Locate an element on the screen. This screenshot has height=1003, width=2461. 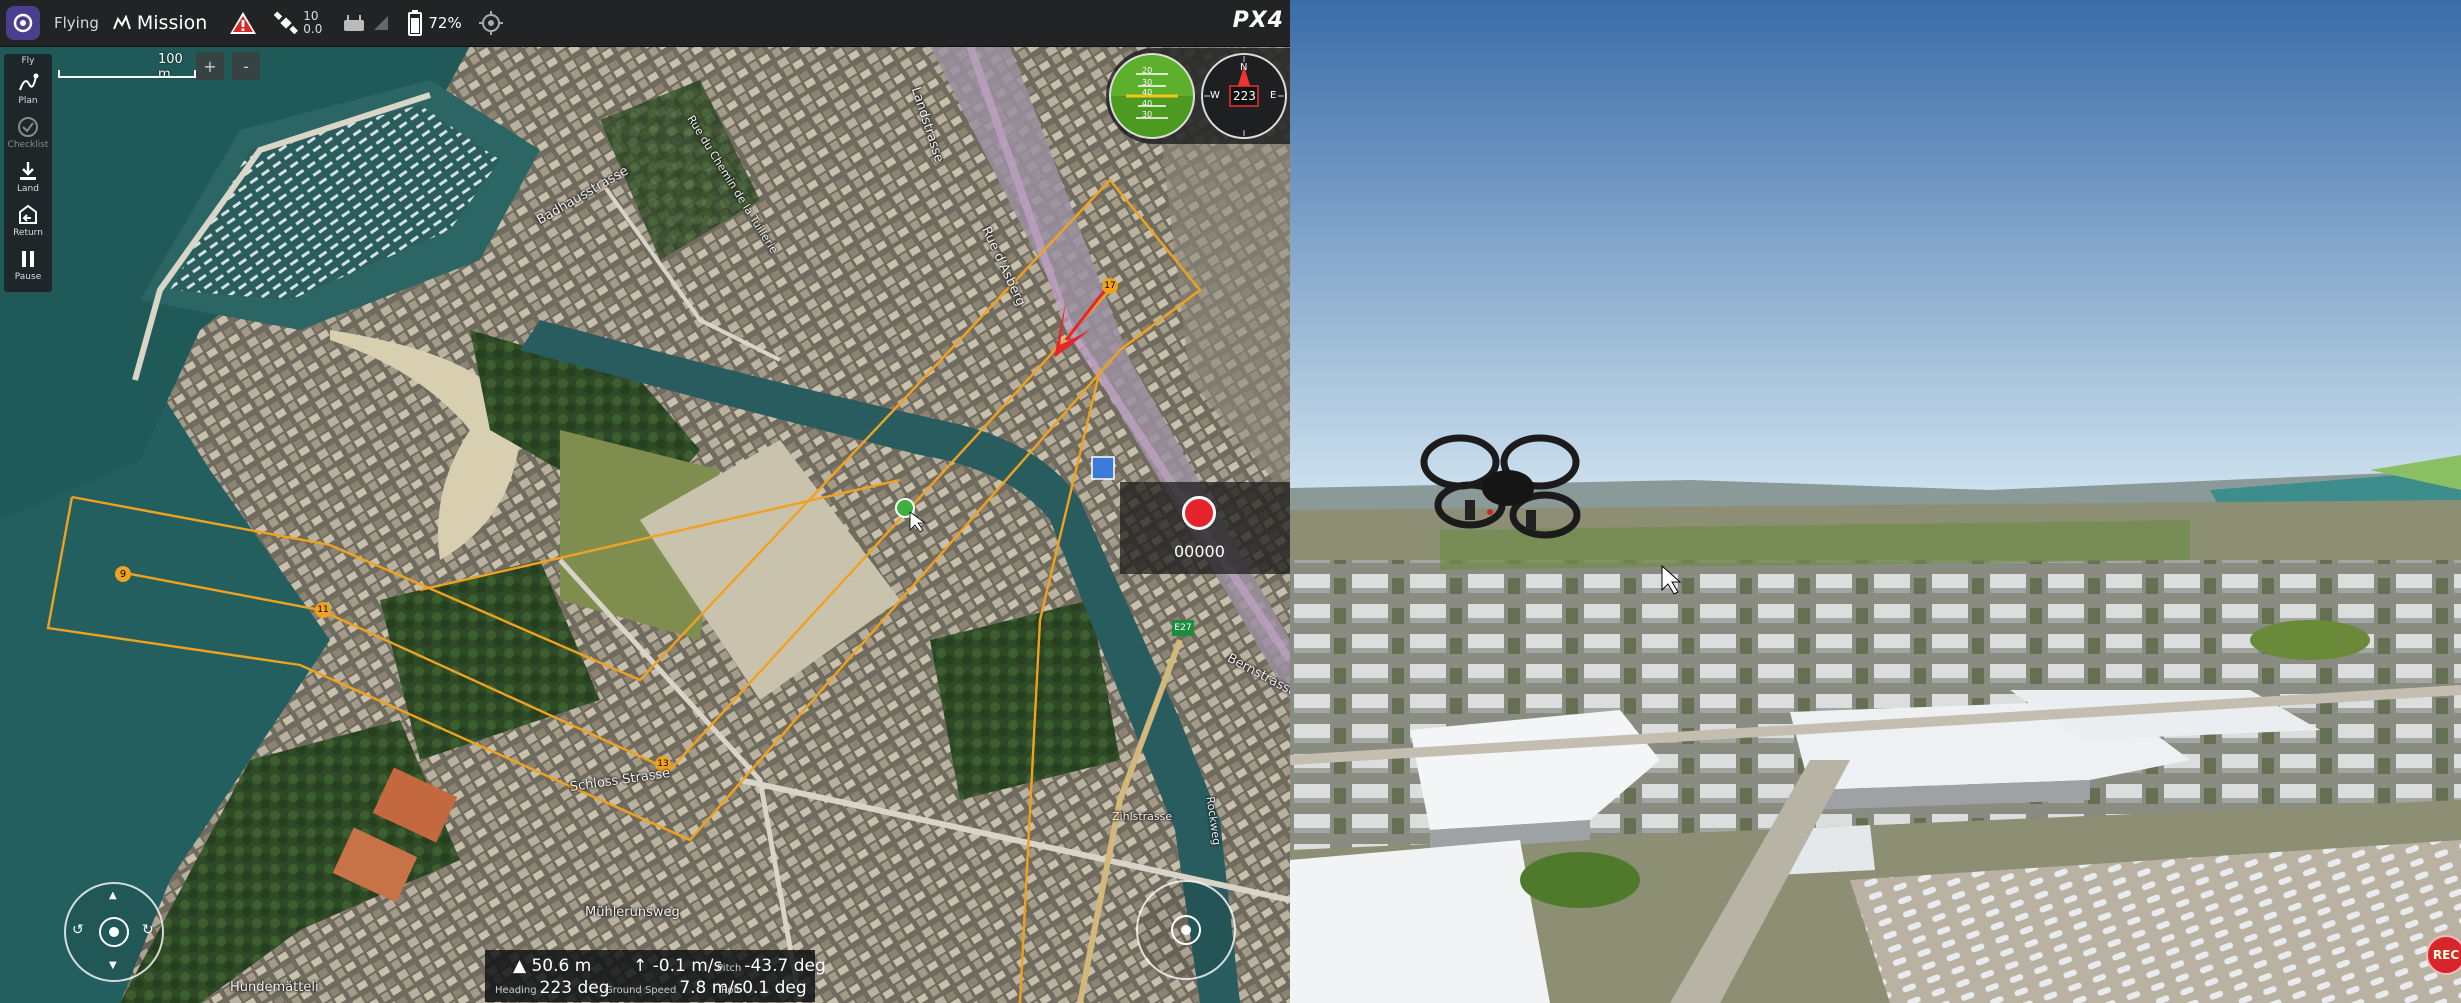
flight-mode-selector: Mission is located at coordinates (160, 23).